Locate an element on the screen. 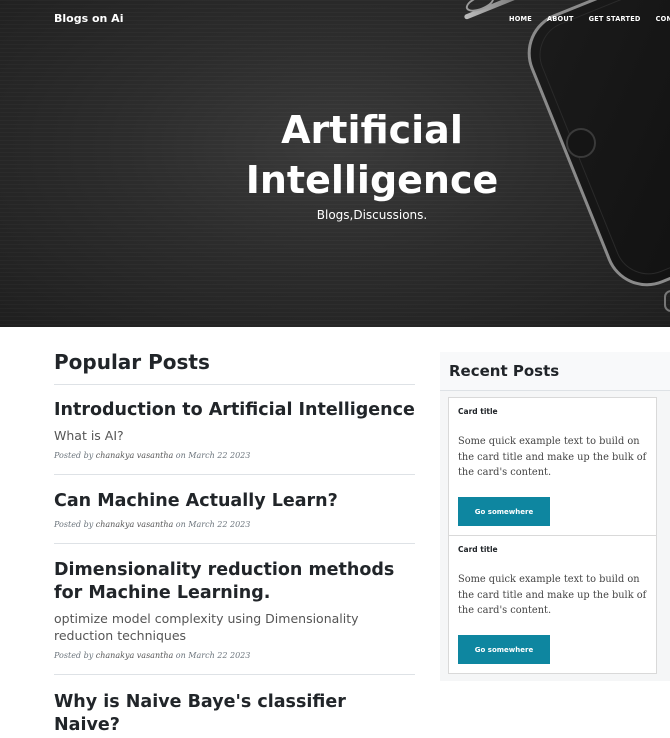  post-title: Introduction to Artificial Intelligence is located at coordinates (234, 410).